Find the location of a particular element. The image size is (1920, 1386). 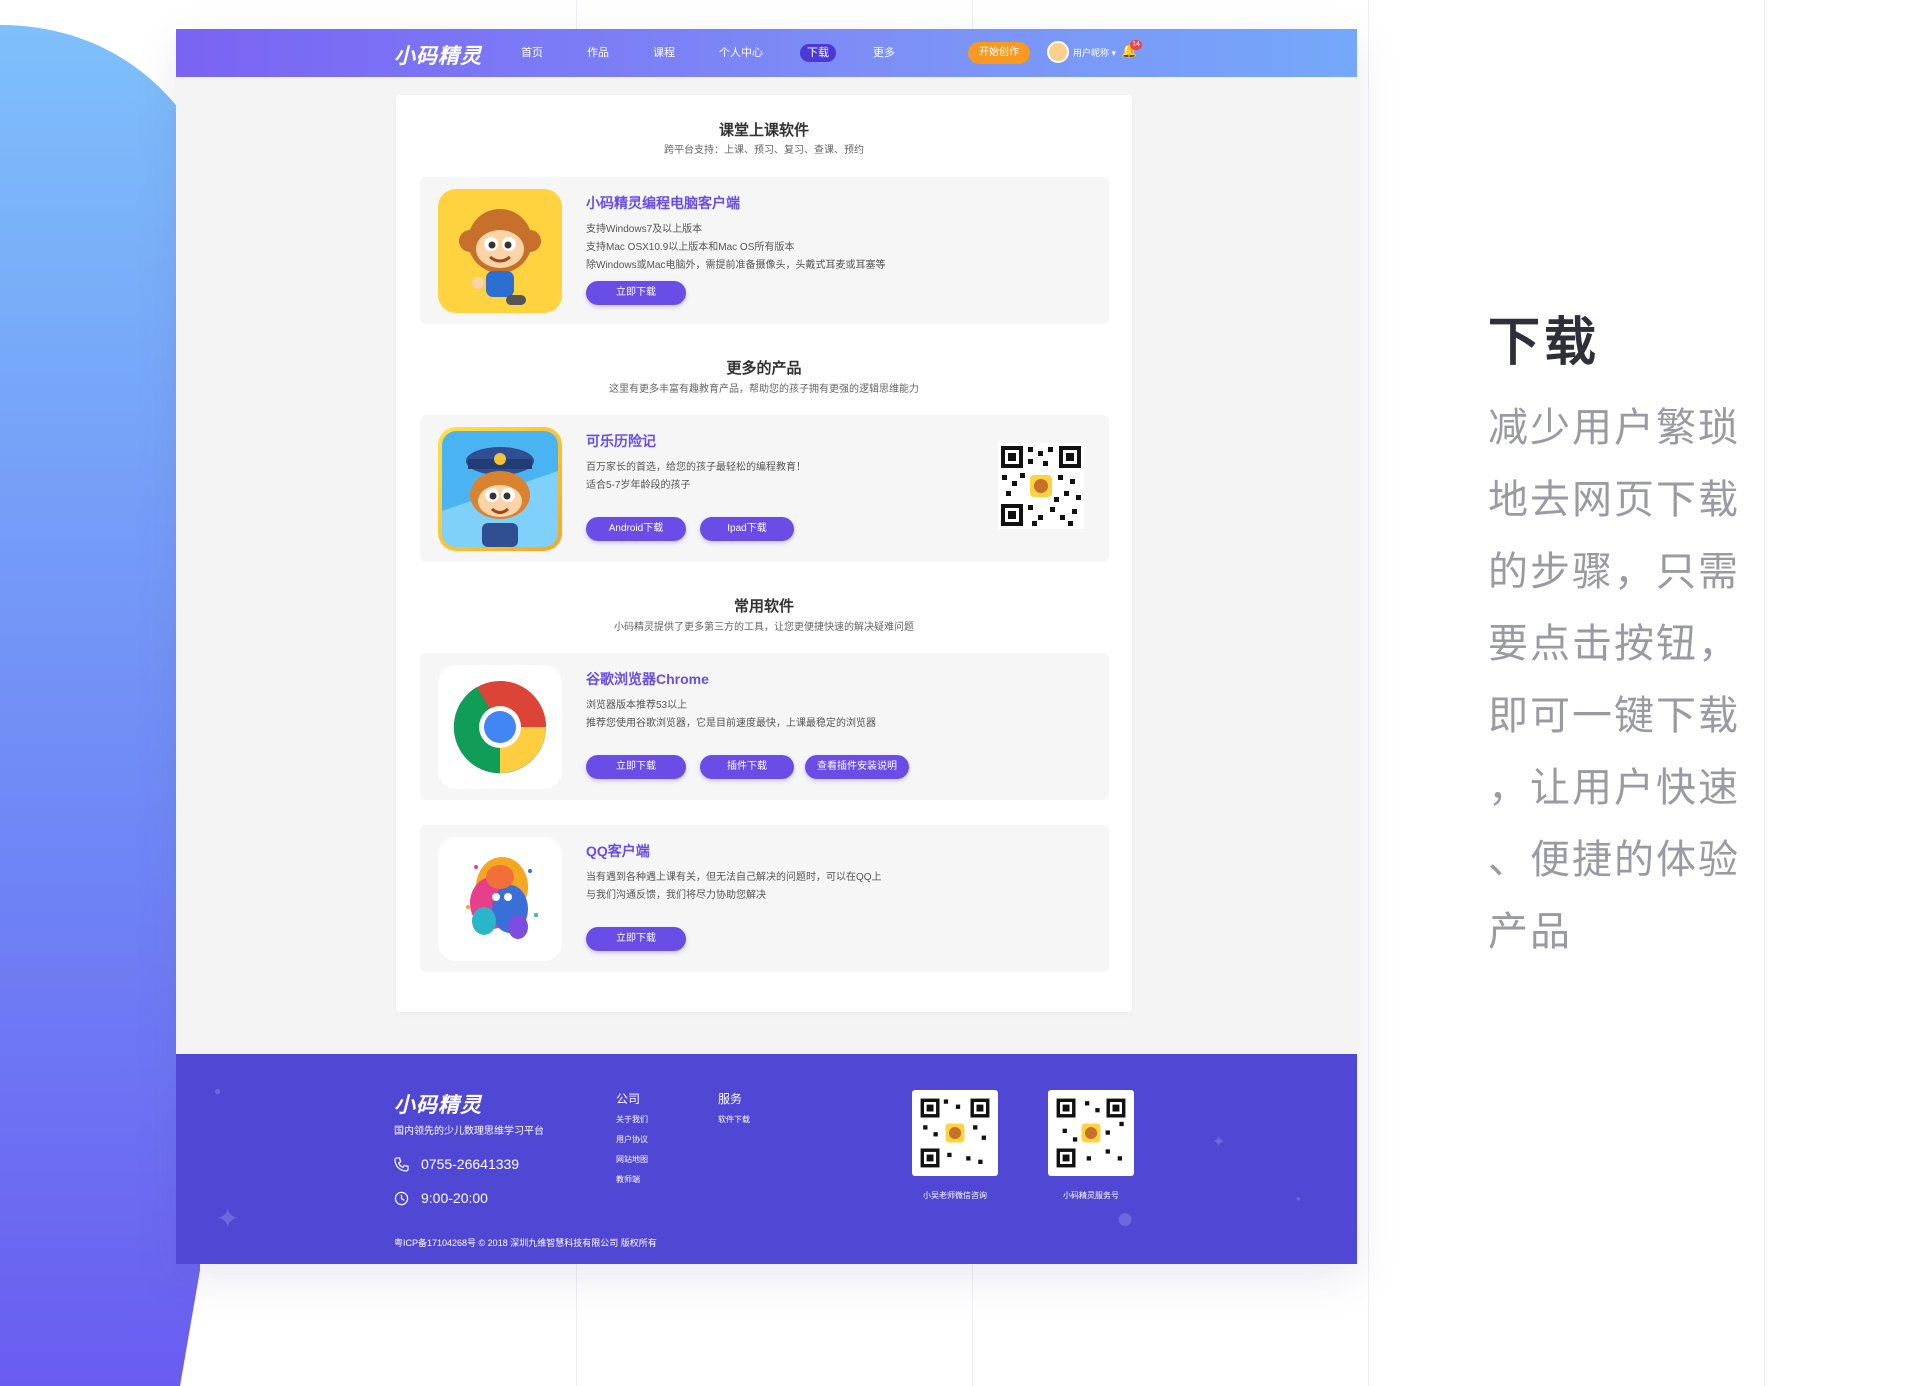

footer-link-agreement: 用户协议 is located at coordinates (632, 1139).